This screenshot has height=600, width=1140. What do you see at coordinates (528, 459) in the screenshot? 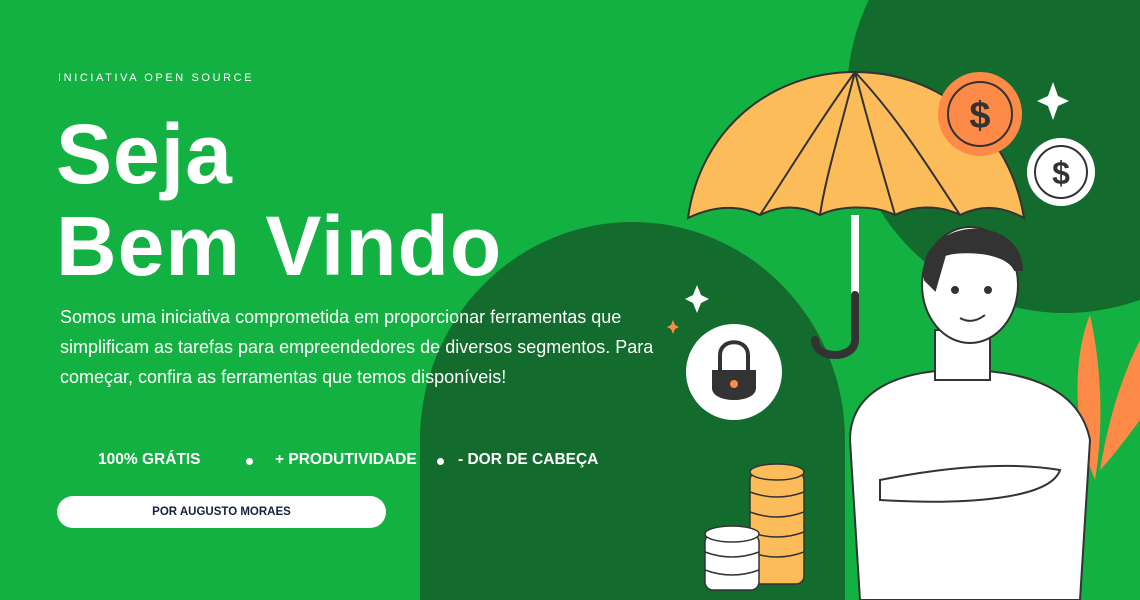
I see `feature-less-headache: - DOR DE CABEÇA` at bounding box center [528, 459].